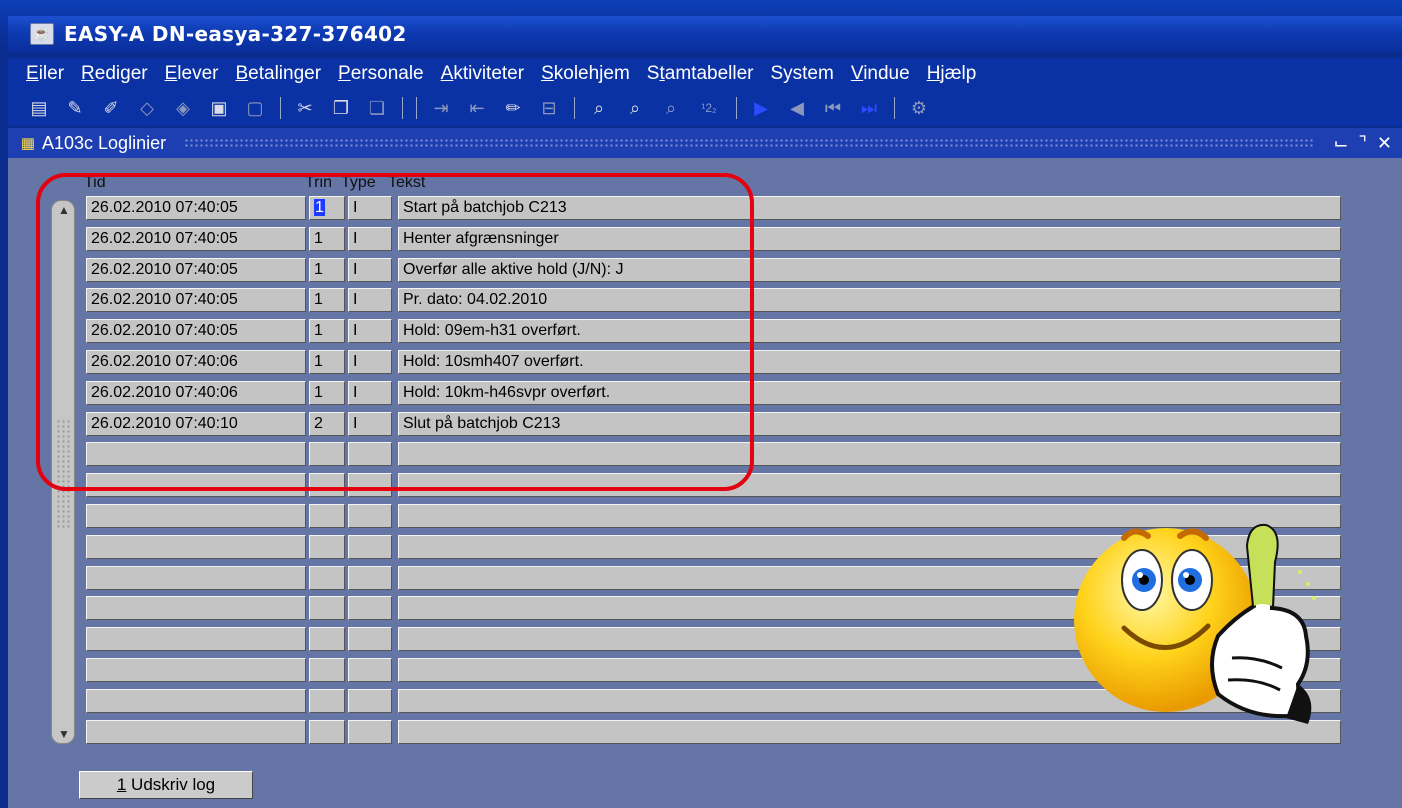  Describe the element at coordinates (761, 108) in the screenshot. I see `next-record-icon: ▶` at that location.